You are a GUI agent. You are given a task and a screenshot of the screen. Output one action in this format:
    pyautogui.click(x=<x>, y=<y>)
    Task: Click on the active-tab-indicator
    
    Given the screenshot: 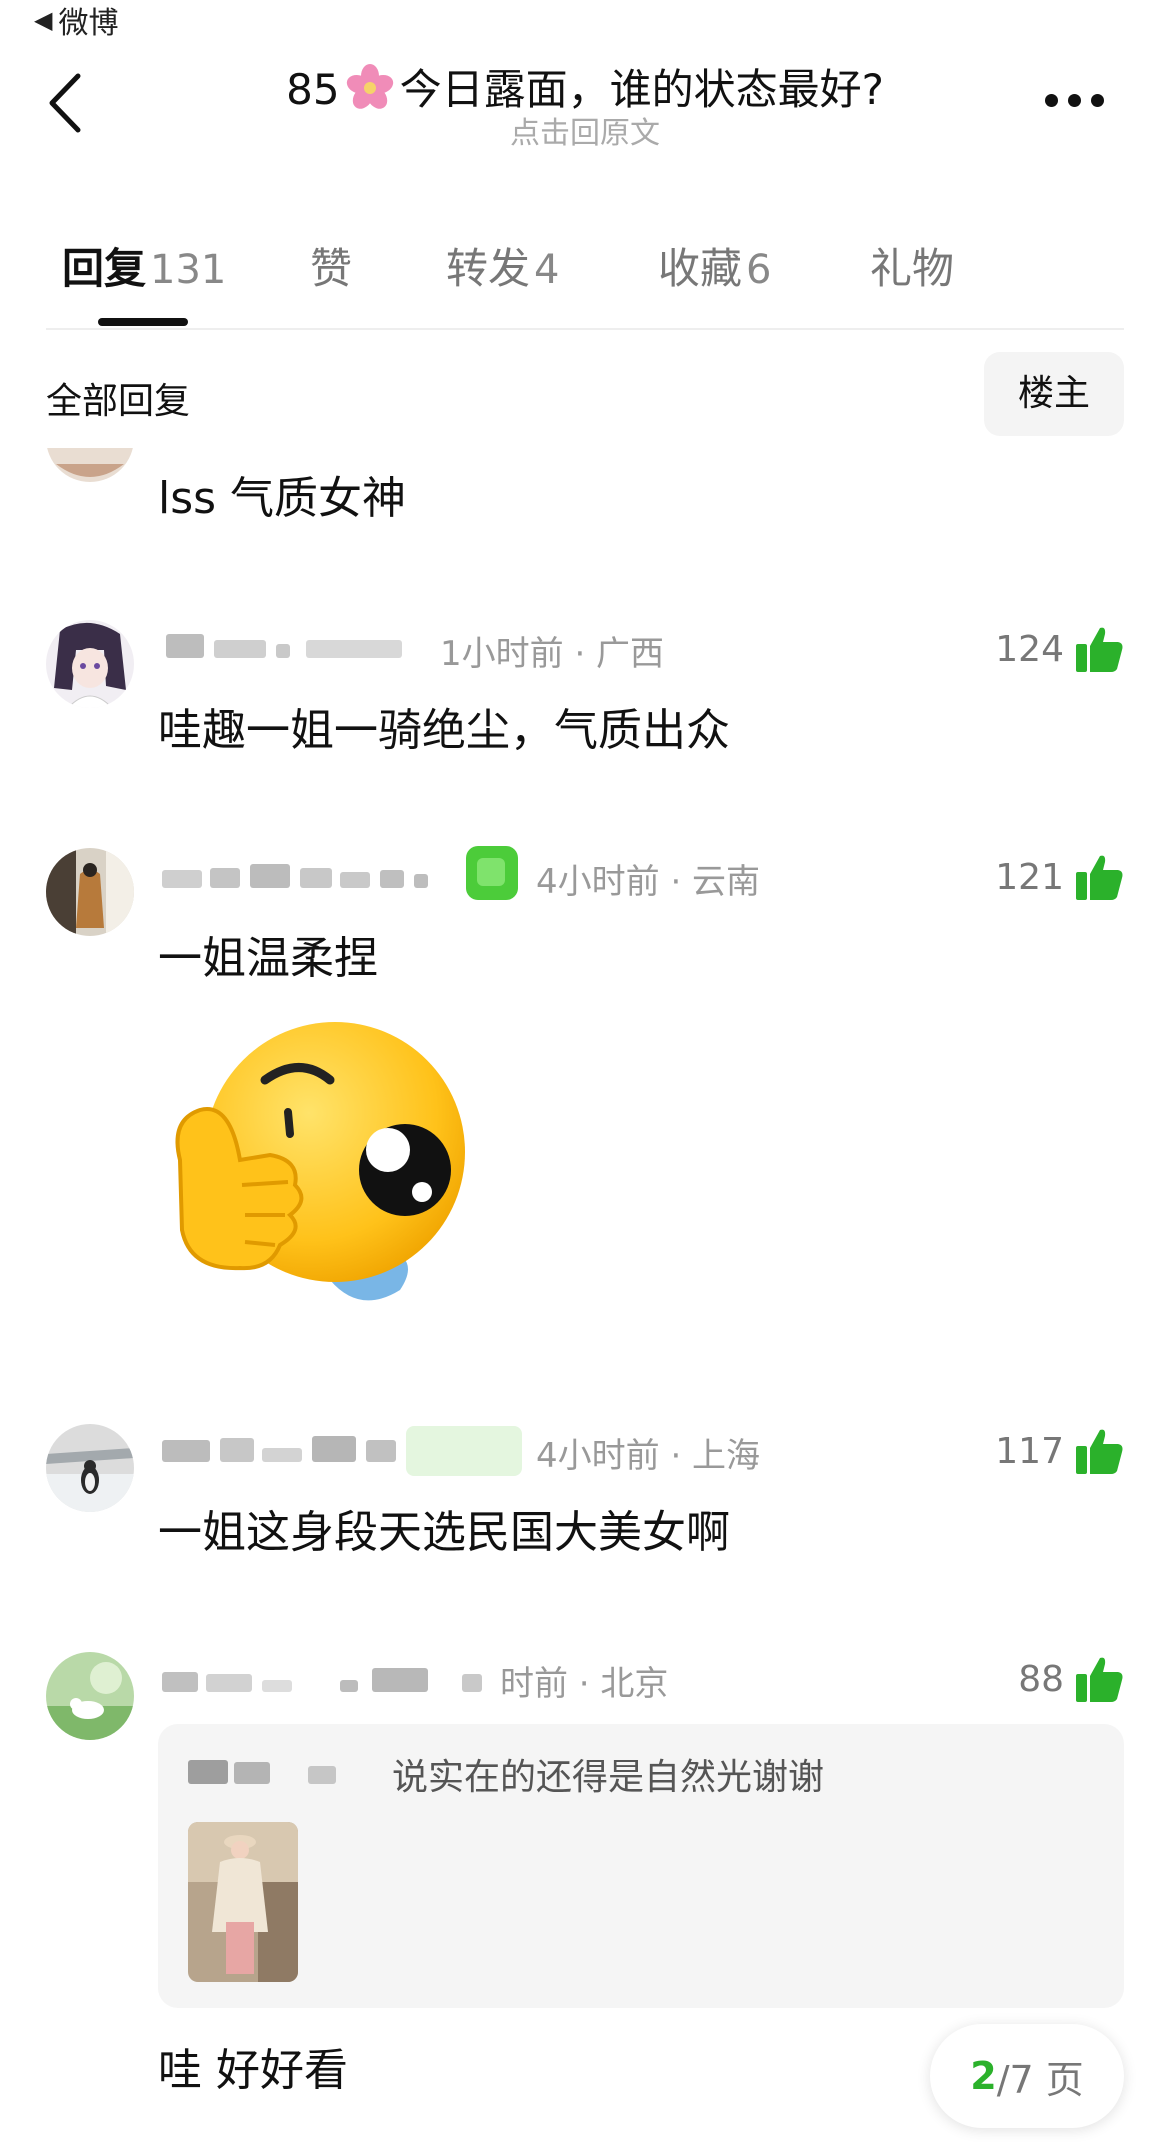 What is the action you would take?
    pyautogui.click(x=143, y=322)
    